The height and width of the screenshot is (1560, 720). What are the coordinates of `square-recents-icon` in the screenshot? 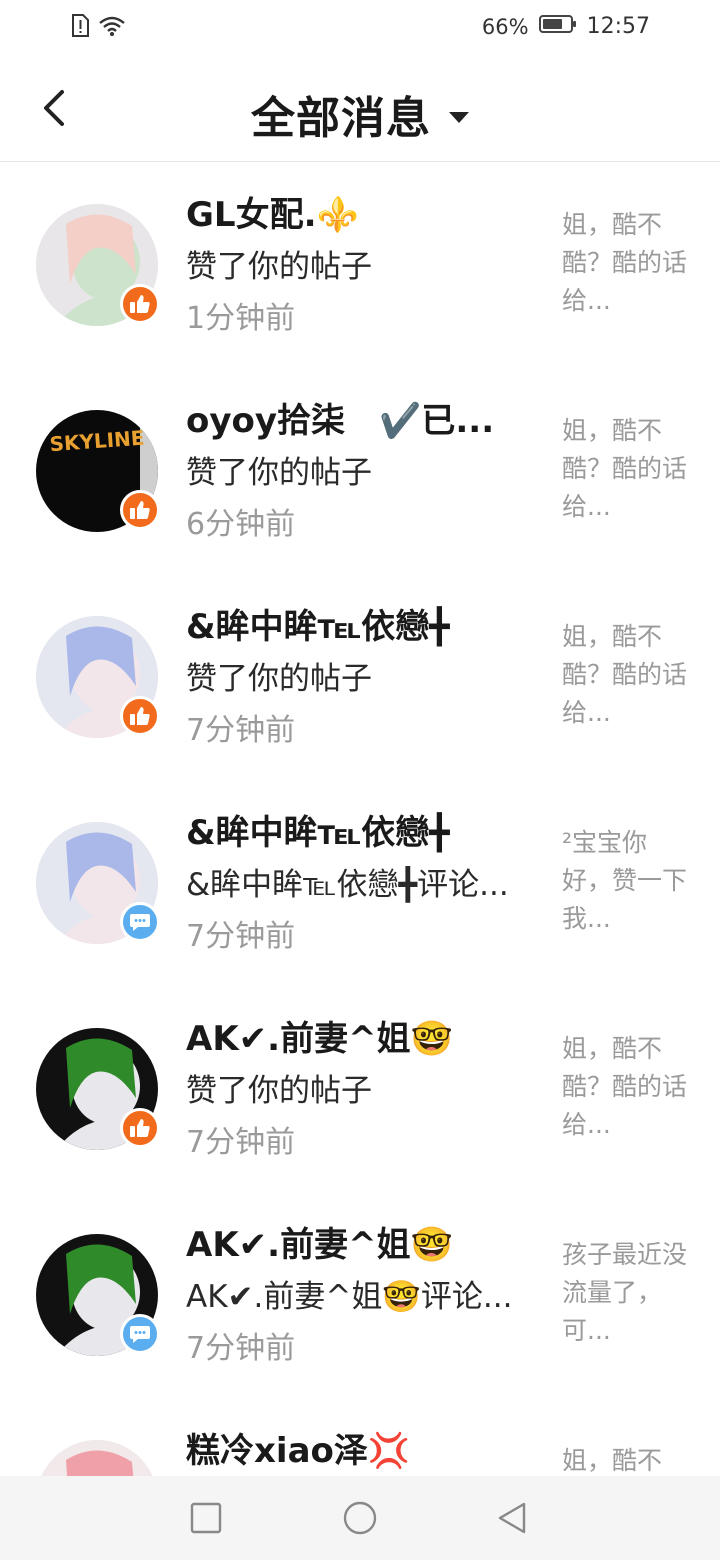 It's located at (206, 1518).